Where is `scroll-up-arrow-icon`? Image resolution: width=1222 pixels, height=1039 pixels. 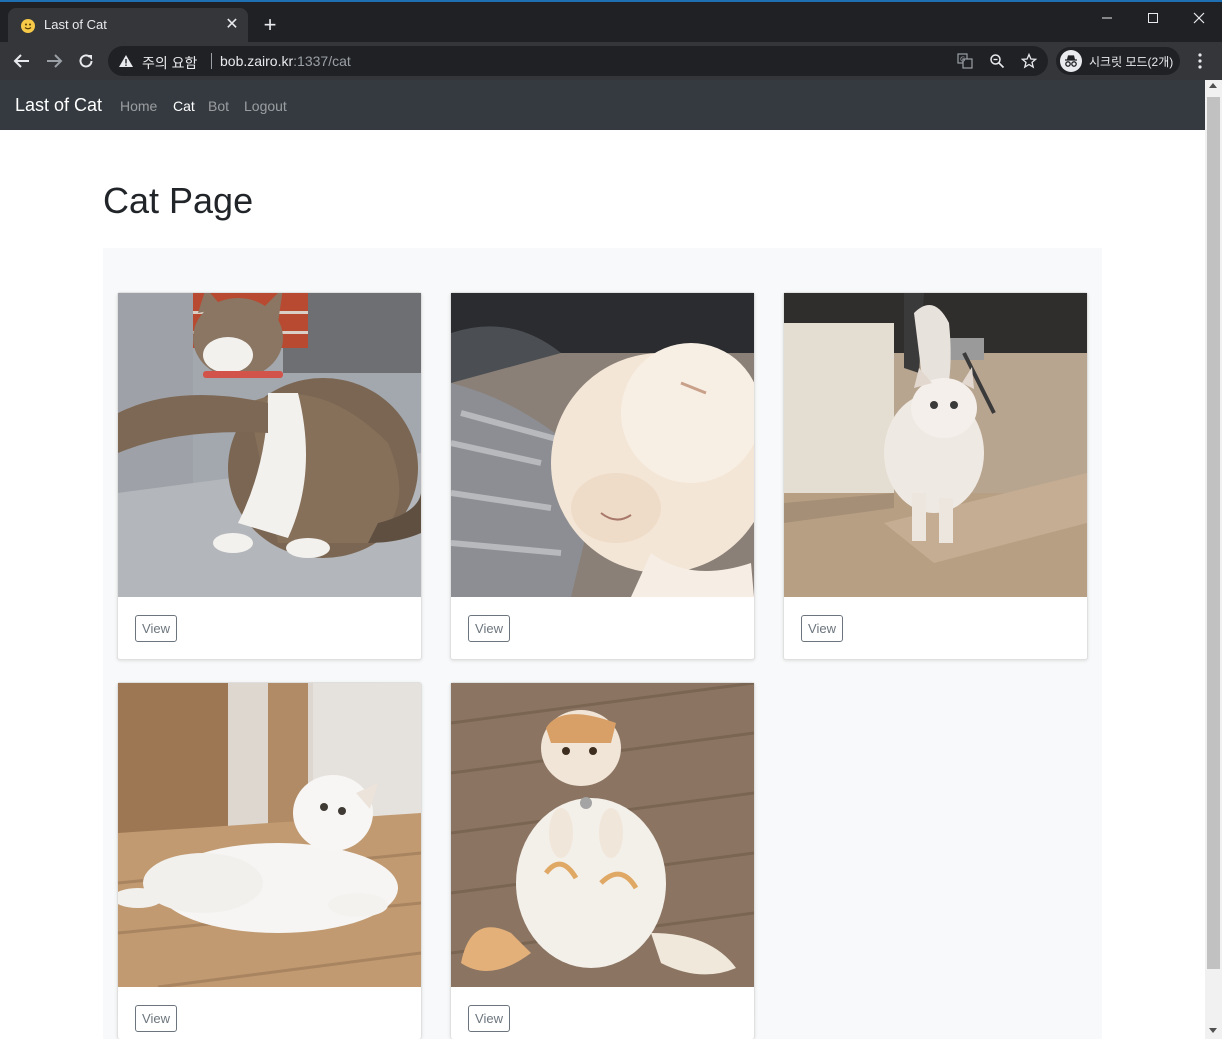
scroll-up-arrow-icon is located at coordinates (1213, 85).